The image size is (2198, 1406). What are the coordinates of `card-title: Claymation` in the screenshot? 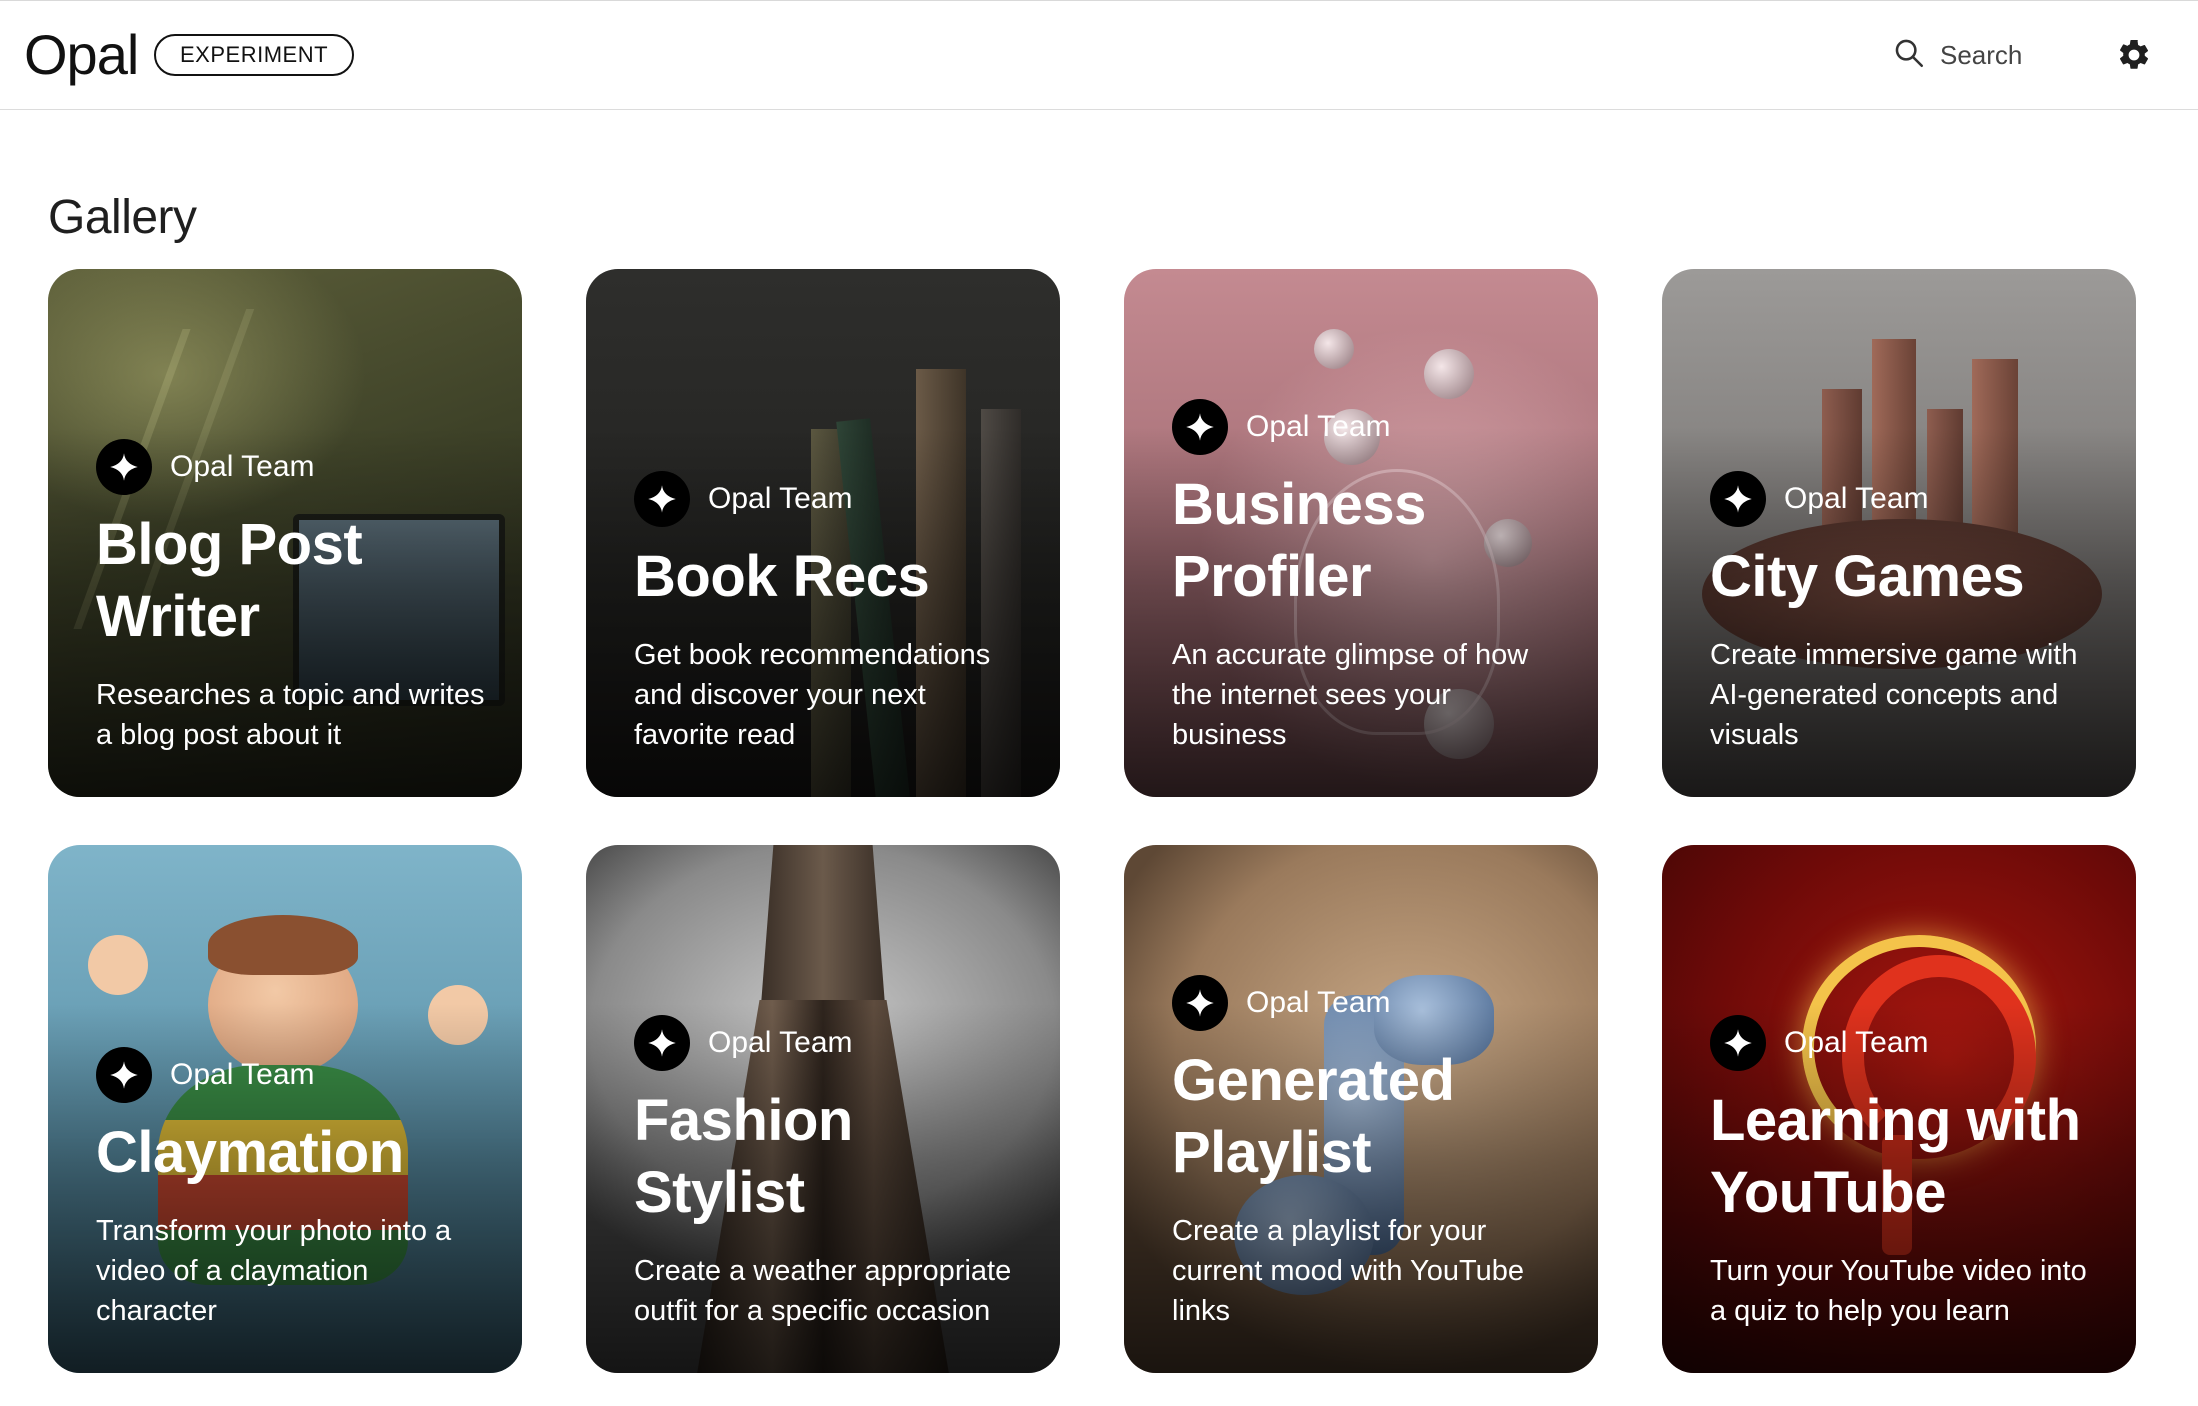 It's located at (250, 1152).